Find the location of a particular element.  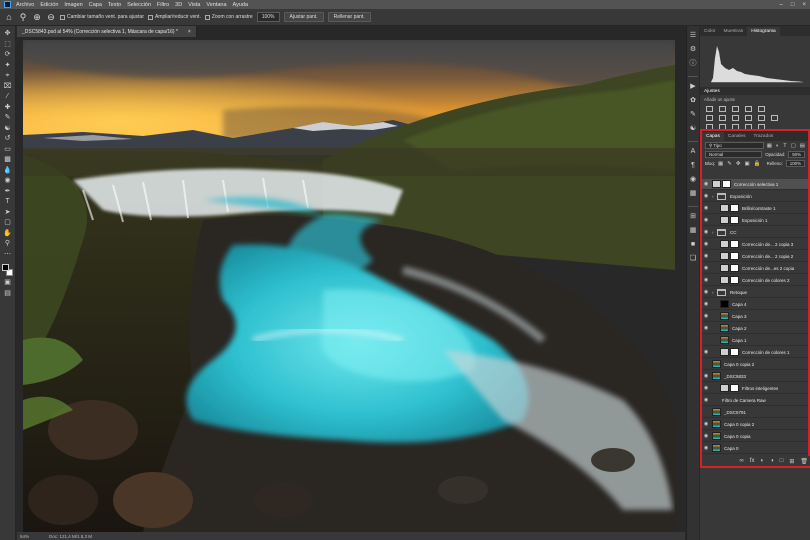

quick-select-icon: ✦ is located at coordinates (8, 66).